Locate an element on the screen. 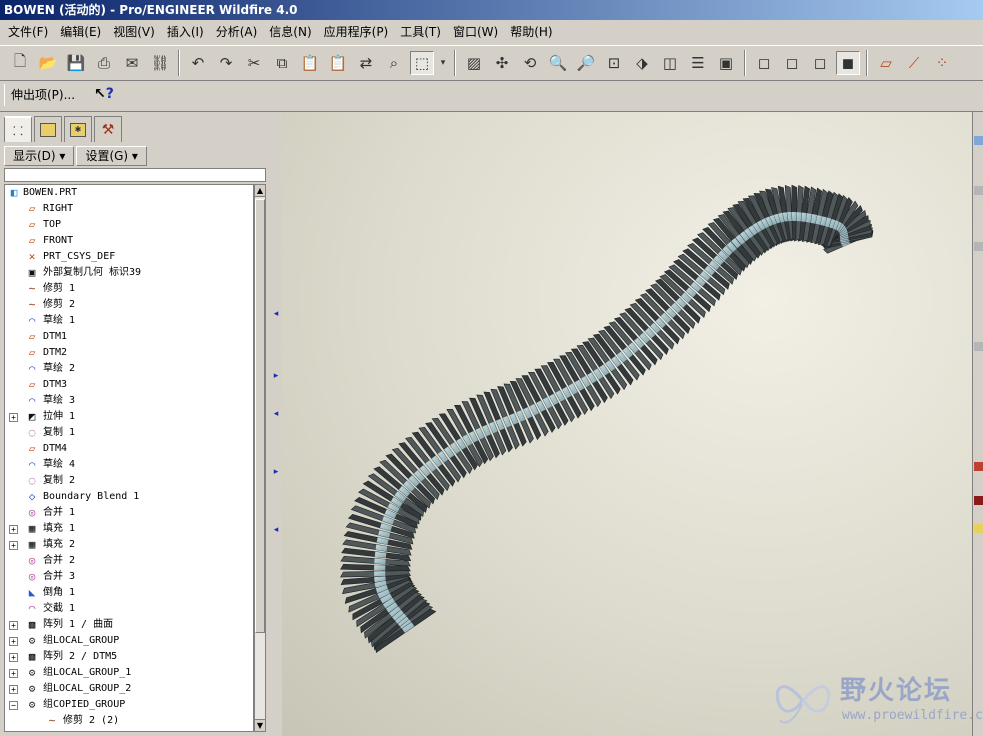  tree-item: ◣ 倒角 1 is located at coordinates (129, 593).